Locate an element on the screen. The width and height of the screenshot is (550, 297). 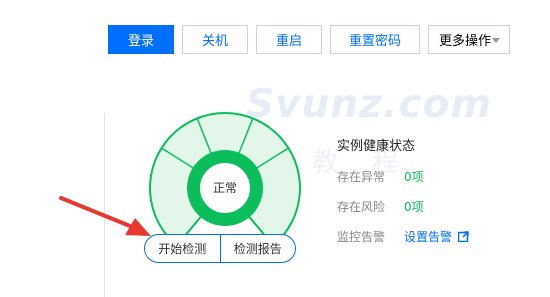
risk-count: 0项 is located at coordinates (414, 206).